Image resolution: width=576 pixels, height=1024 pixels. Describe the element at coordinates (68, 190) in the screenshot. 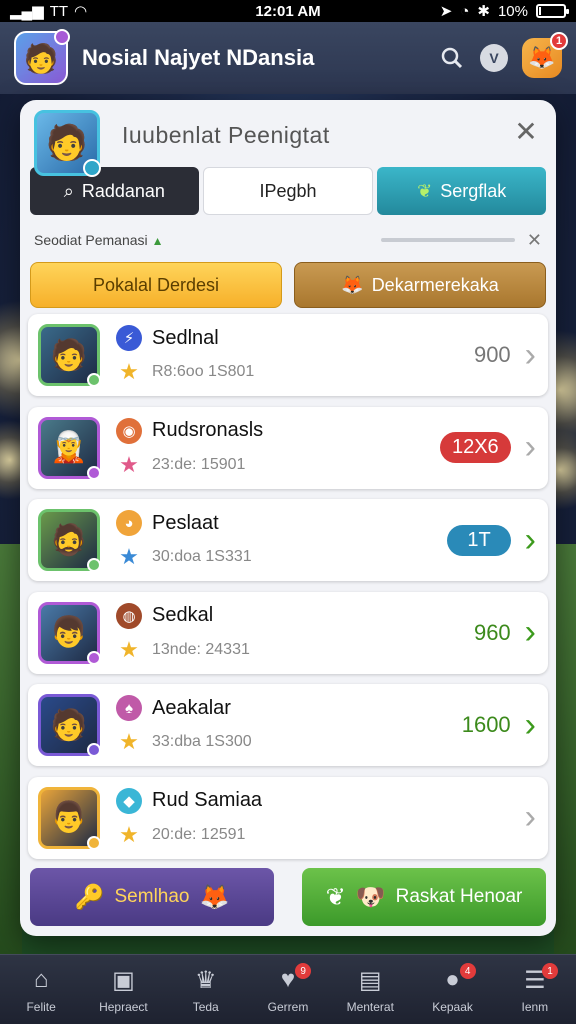

I see `search-icon: ⌕` at that location.